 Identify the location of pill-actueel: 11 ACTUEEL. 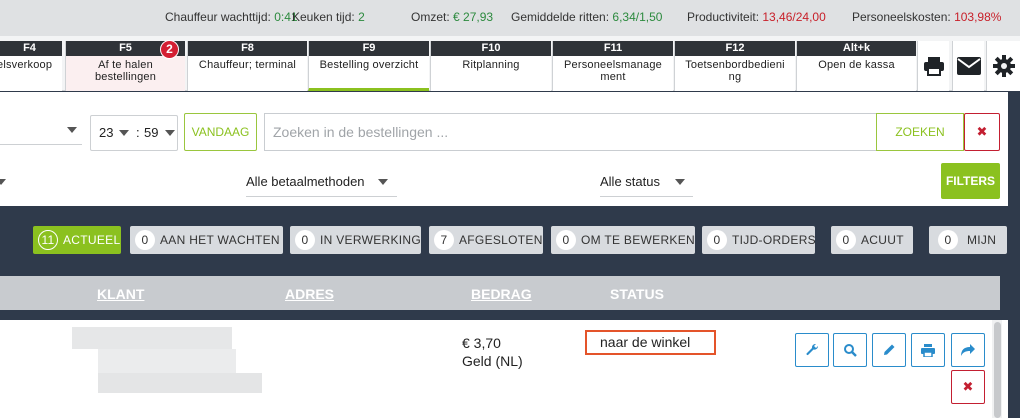
(77, 240).